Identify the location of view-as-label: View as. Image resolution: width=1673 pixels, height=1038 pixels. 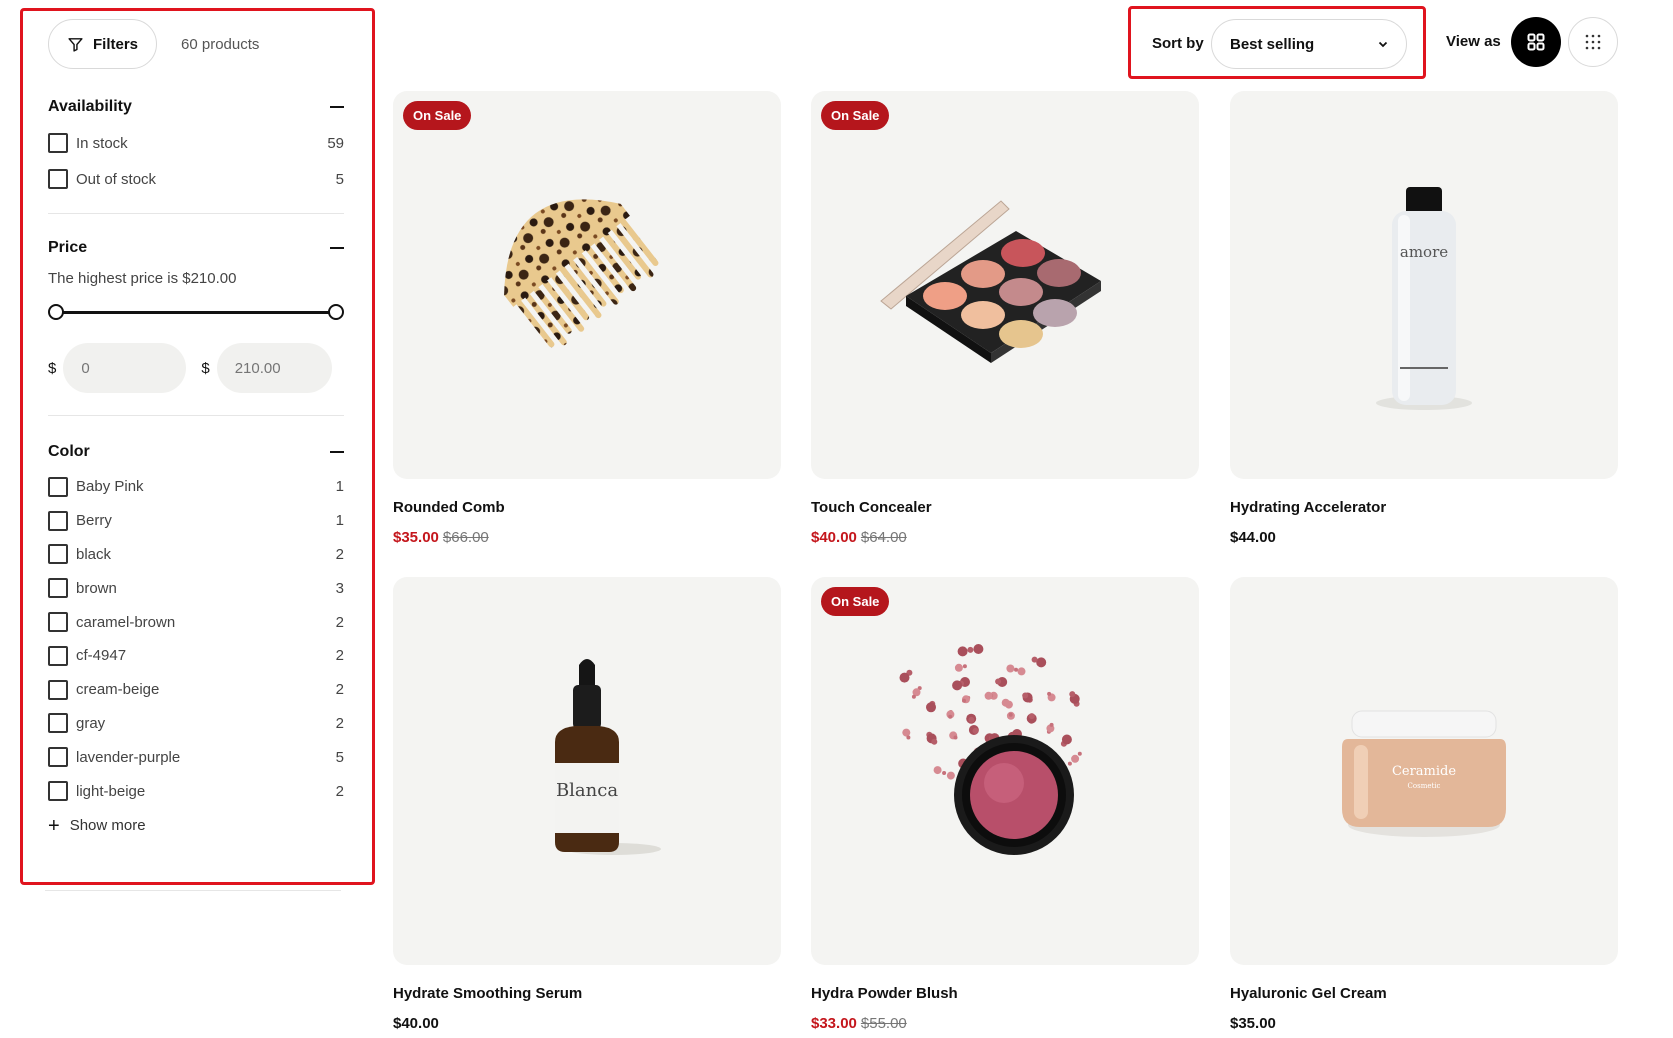
(1473, 41).